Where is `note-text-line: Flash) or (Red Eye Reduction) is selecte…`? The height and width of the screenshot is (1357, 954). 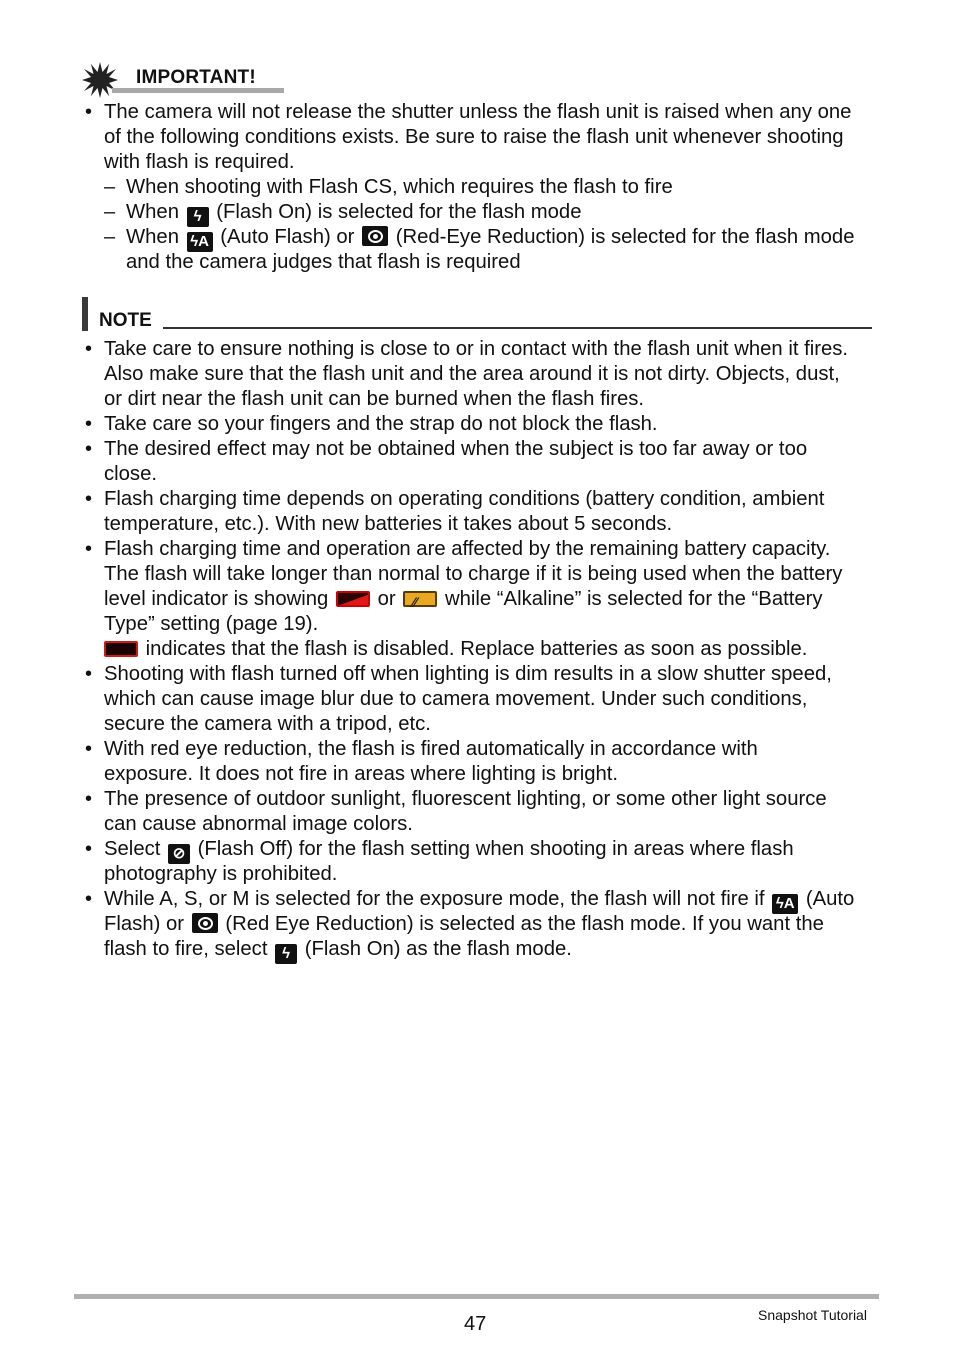
note-text-line: Flash) or (Red Eye Reduction) is selecte… is located at coordinates (464, 924).